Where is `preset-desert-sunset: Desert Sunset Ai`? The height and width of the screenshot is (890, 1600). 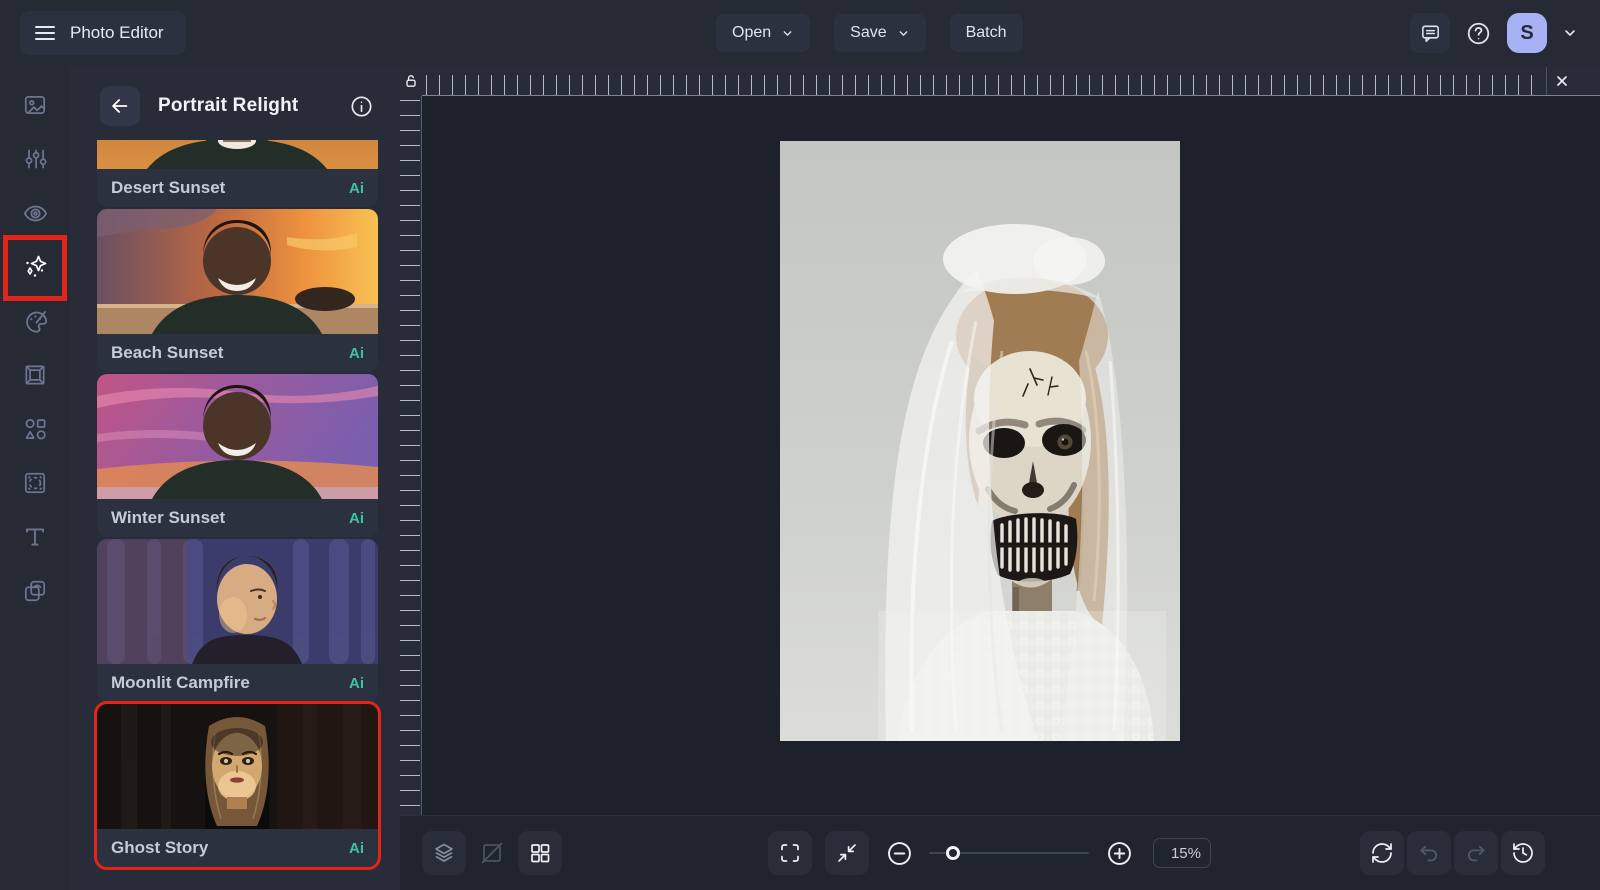
preset-desert-sunset: Desert Sunset Ai is located at coordinates (237, 173).